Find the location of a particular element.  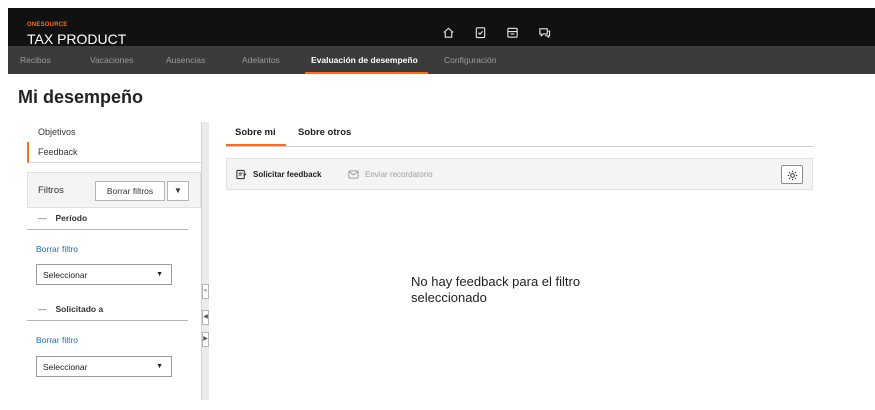

double-chevron-left-icon: « is located at coordinates (205, 291).